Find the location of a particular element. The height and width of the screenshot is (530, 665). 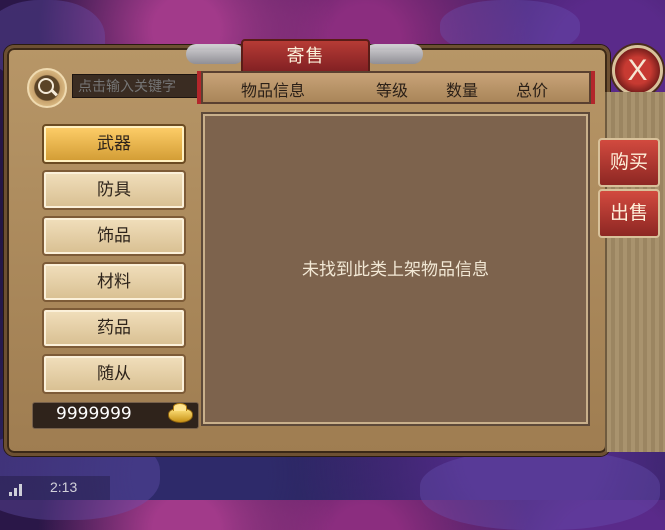

status-time: 2:13 is located at coordinates (64, 487).